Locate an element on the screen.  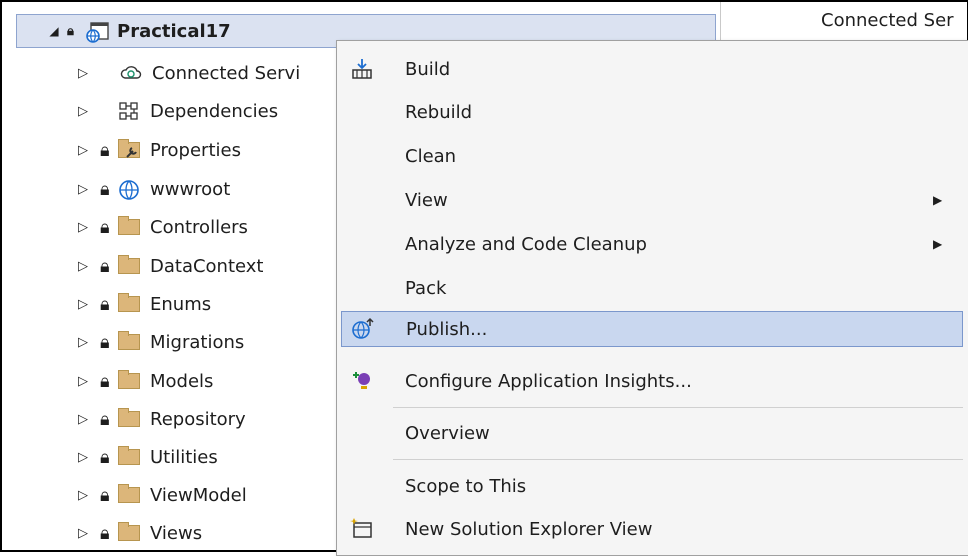
tree-item-datacontext: ▷ 🔒︎ DataContext is located at coordinates (170, 266).